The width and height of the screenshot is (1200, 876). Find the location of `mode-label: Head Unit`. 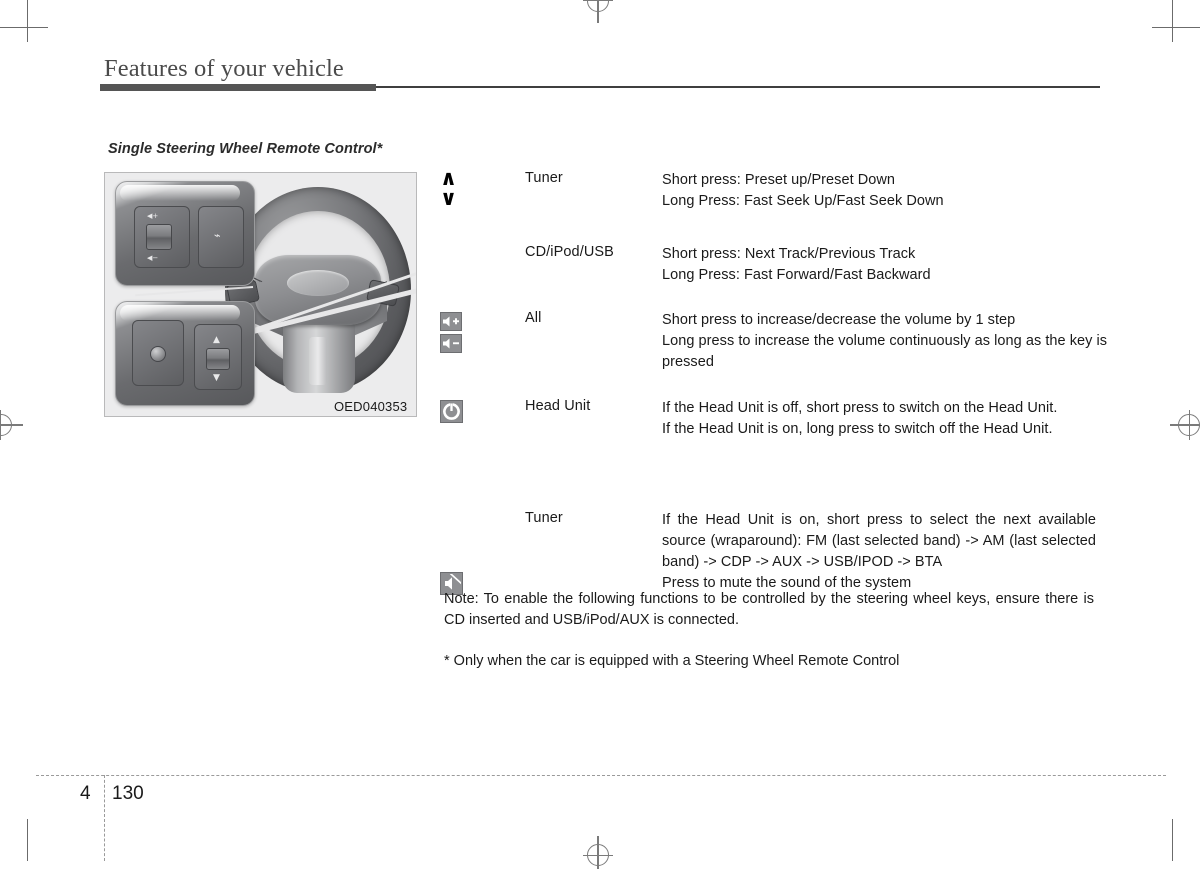

mode-label: Head Unit is located at coordinates (558, 406).